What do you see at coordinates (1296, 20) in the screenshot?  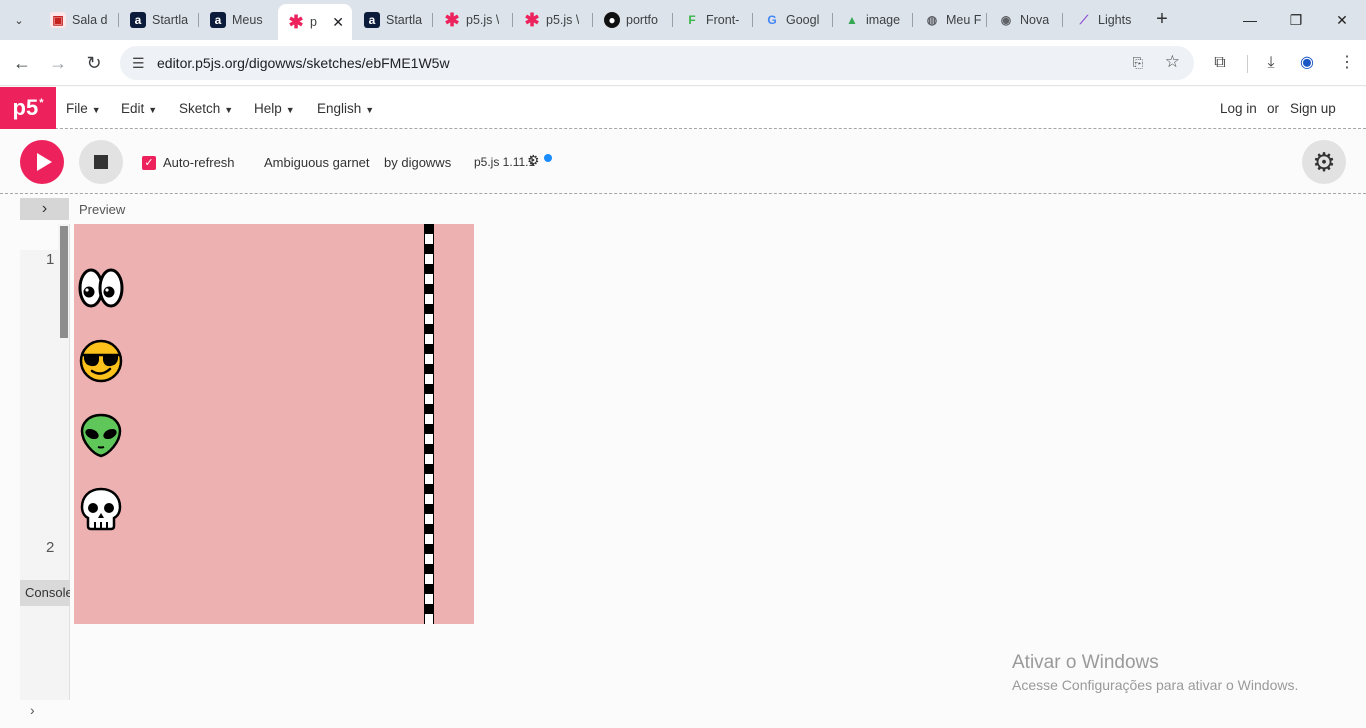 I see `restore-icon: ❐` at bounding box center [1296, 20].